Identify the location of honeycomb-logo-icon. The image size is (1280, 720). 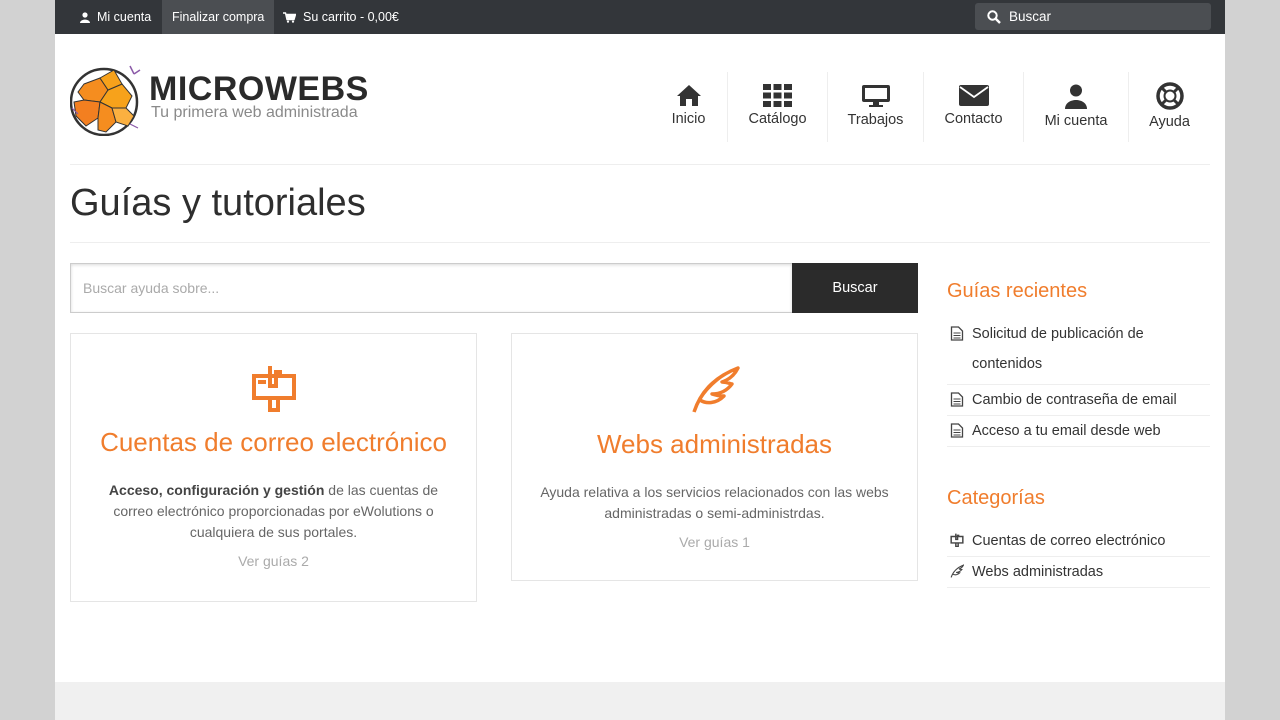
(105, 101).